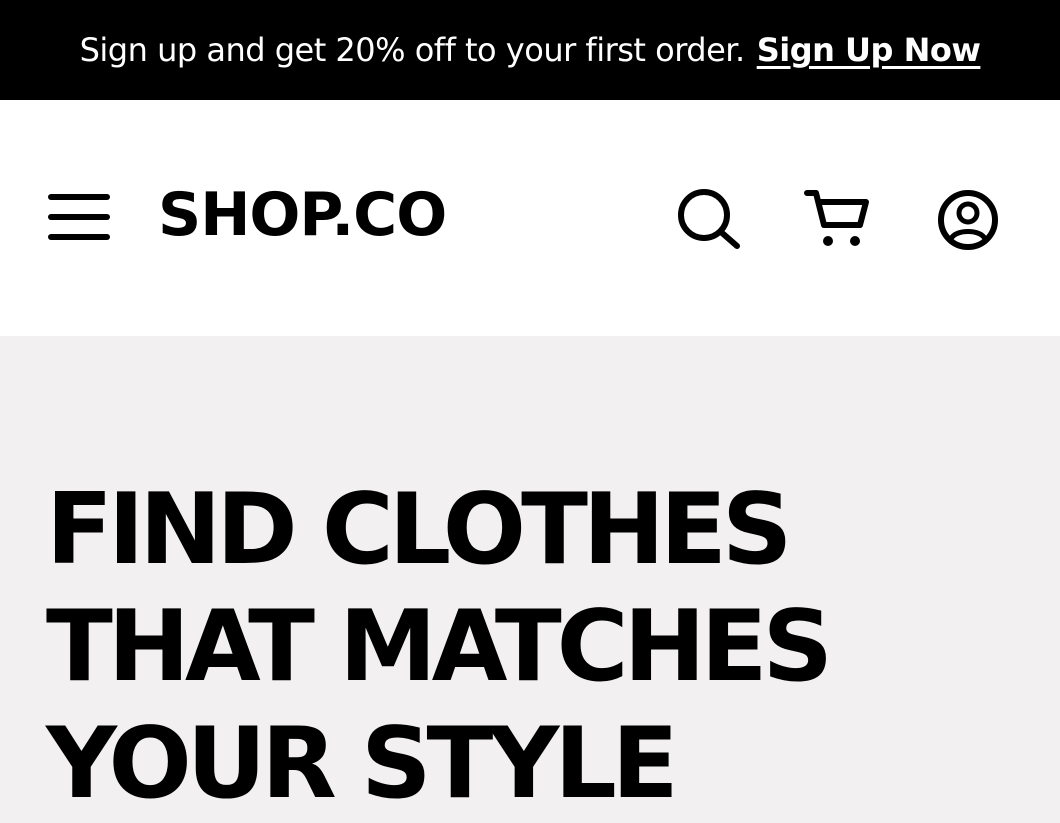 This screenshot has height=823, width=1060. I want to click on sign-up-now-link: Sign Up Now, so click(869, 50).